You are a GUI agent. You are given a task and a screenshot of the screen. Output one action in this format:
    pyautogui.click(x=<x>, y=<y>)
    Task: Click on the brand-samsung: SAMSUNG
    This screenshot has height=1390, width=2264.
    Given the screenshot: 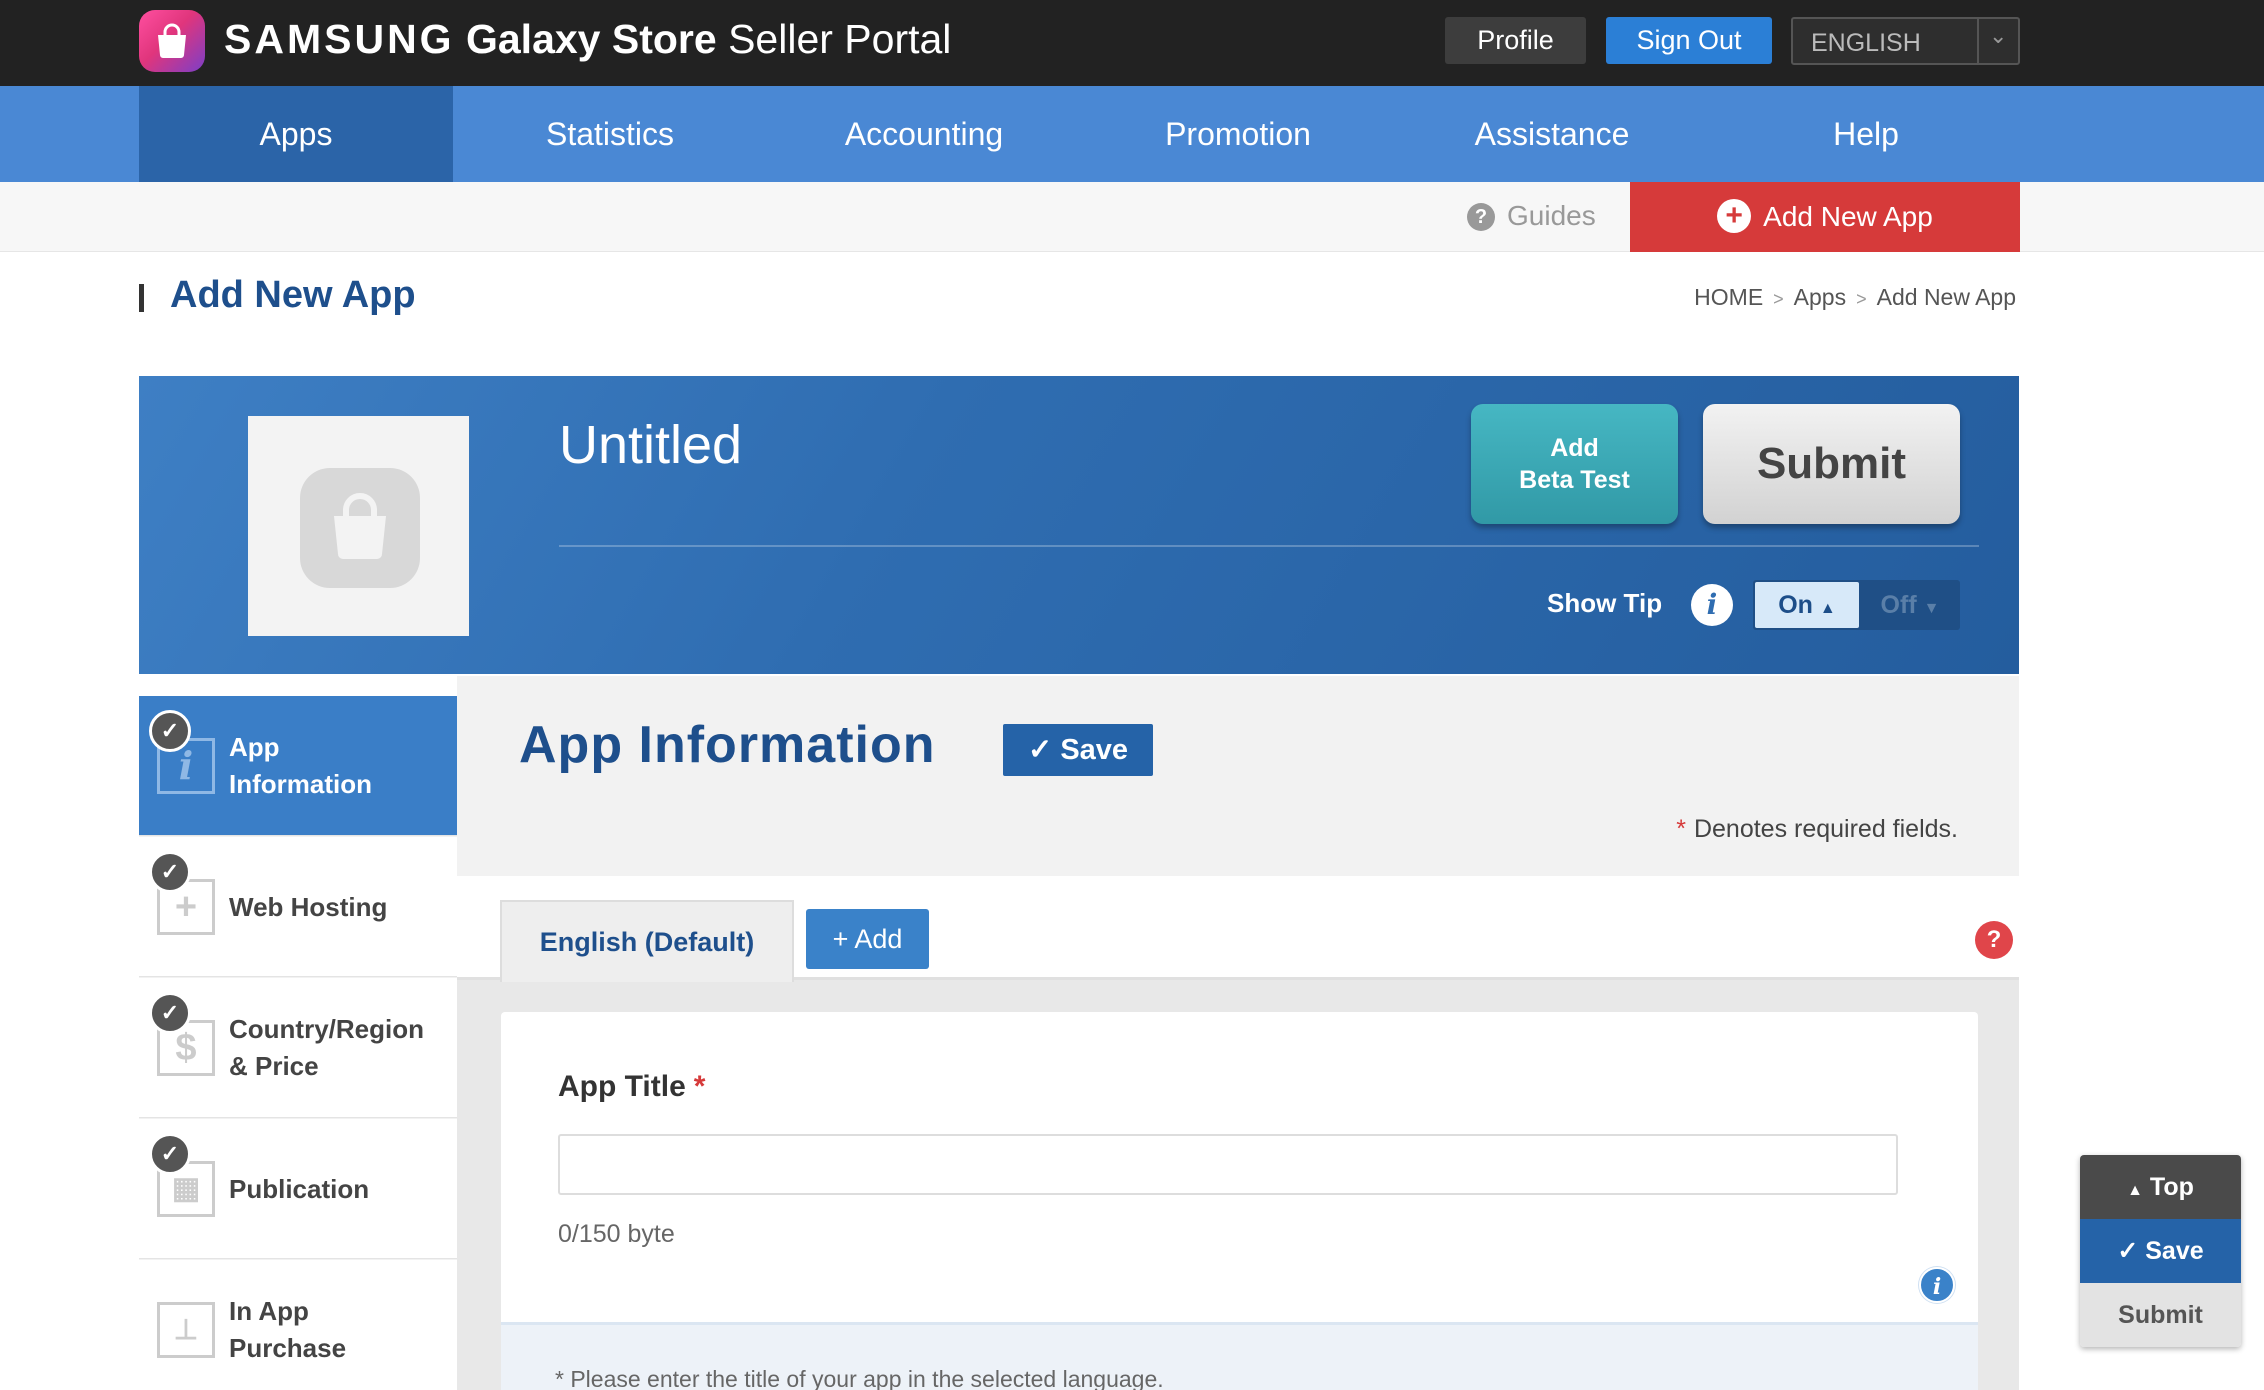 What is the action you would take?
    pyautogui.click(x=339, y=39)
    